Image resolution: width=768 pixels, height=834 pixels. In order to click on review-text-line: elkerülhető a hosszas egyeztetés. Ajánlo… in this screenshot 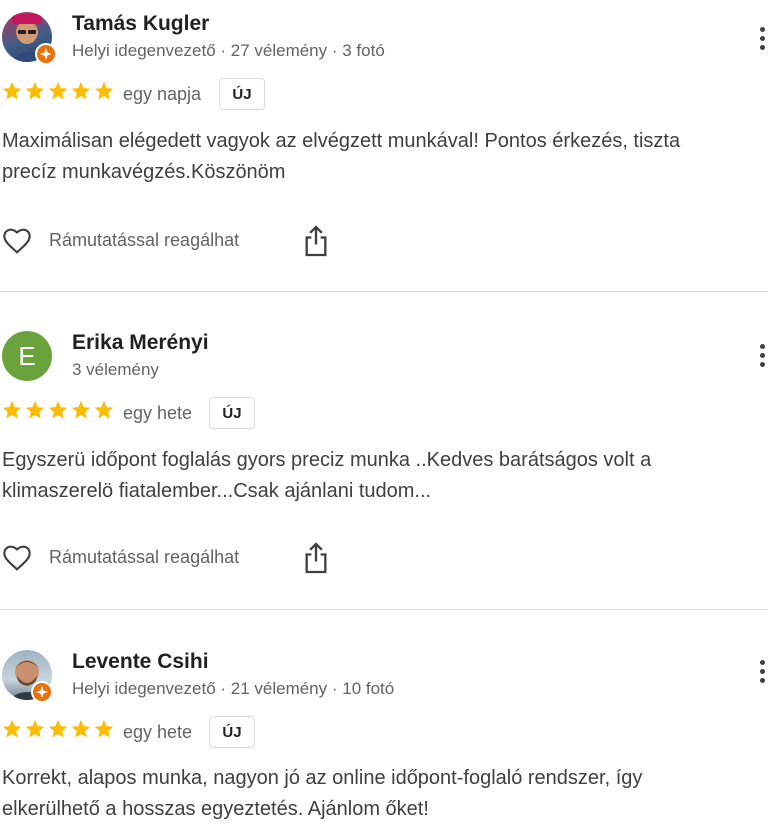, I will do `click(215, 809)`.